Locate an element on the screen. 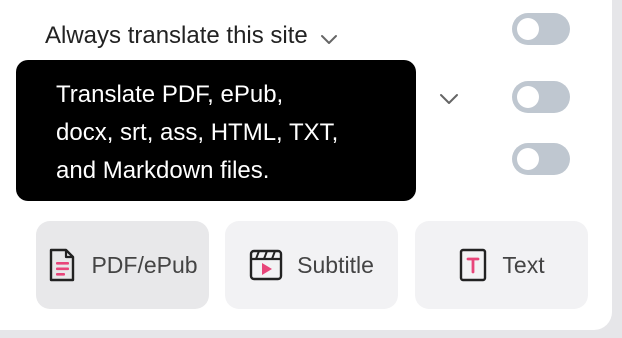 The height and width of the screenshot is (338, 622). pdf-epub-button: PDF/ePub is located at coordinates (122, 265).